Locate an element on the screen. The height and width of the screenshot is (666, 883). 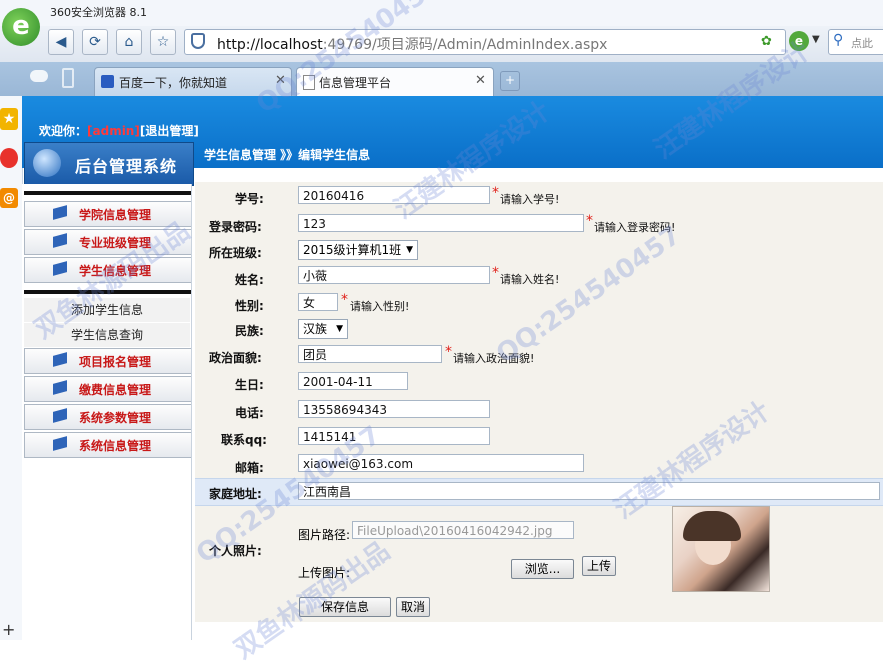
tab-label: 信息管理平台 is located at coordinates (355, 83).